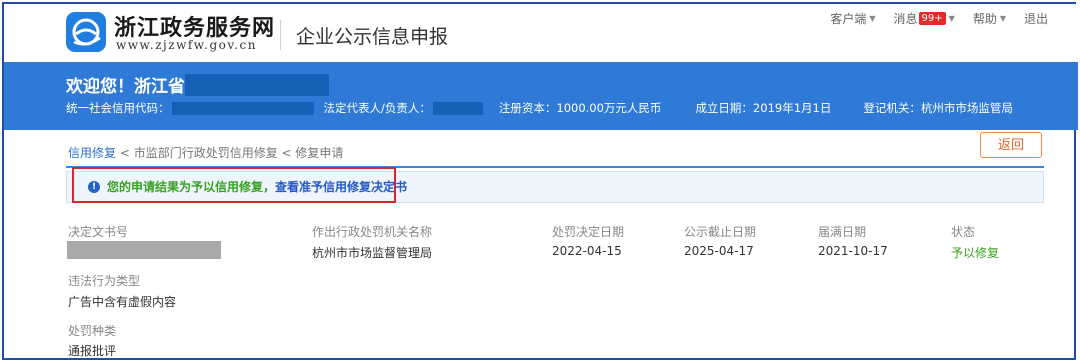  What do you see at coordinates (580, 108) in the screenshot?
I see `registered-capital: 注册资本：1000.00万元人民币` at bounding box center [580, 108].